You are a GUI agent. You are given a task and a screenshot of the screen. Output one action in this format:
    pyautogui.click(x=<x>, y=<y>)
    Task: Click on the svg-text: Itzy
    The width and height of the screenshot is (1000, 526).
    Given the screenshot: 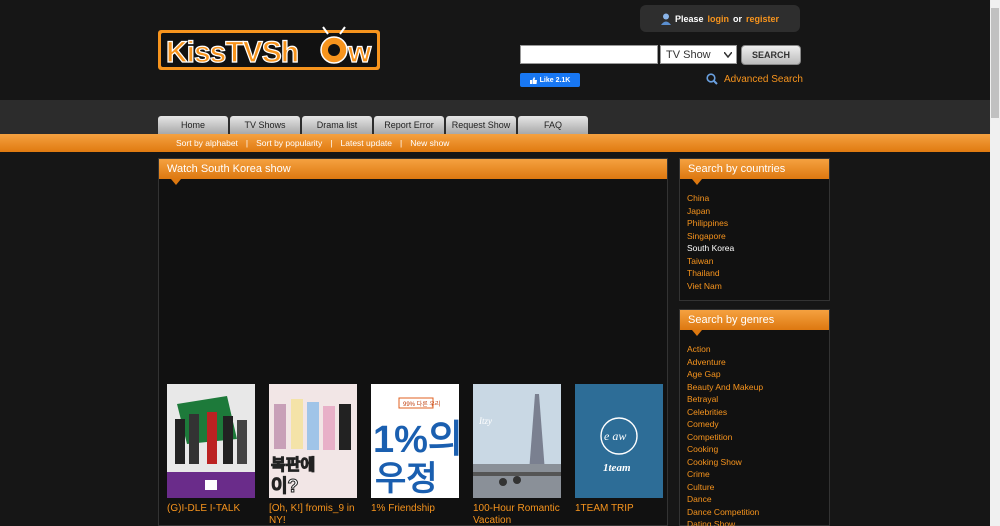 What is the action you would take?
    pyautogui.click(x=485, y=421)
    